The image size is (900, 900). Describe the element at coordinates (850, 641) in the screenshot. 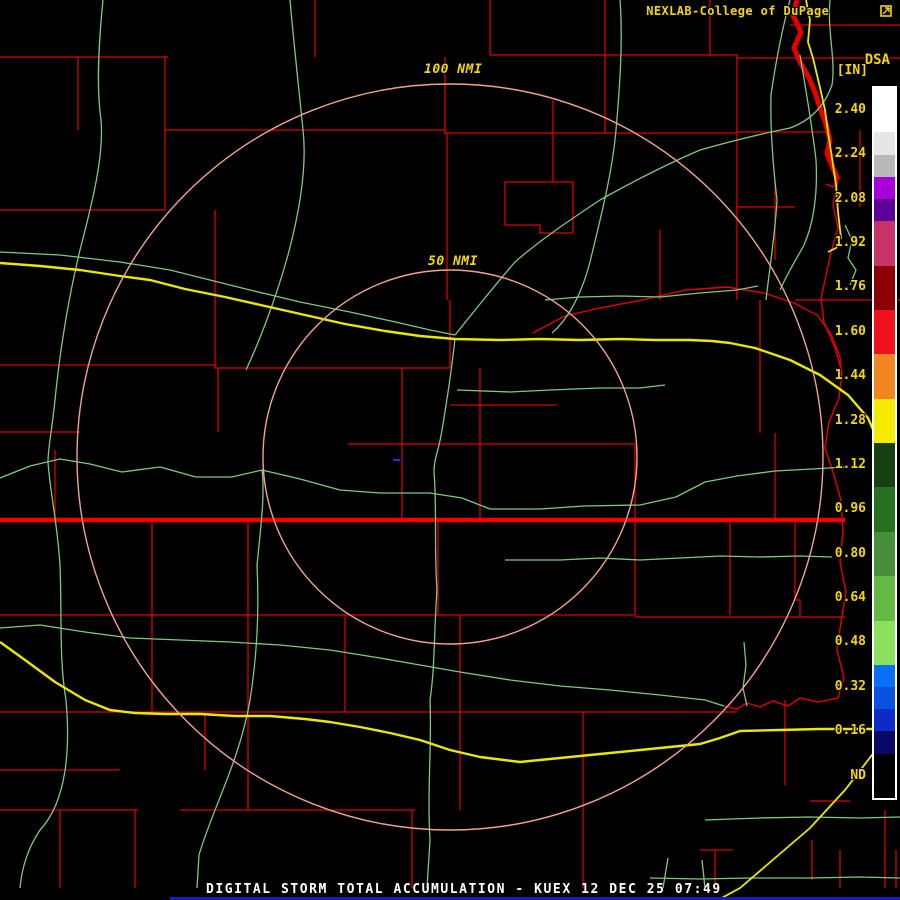

I see `scale-value-label: 0.48` at that location.